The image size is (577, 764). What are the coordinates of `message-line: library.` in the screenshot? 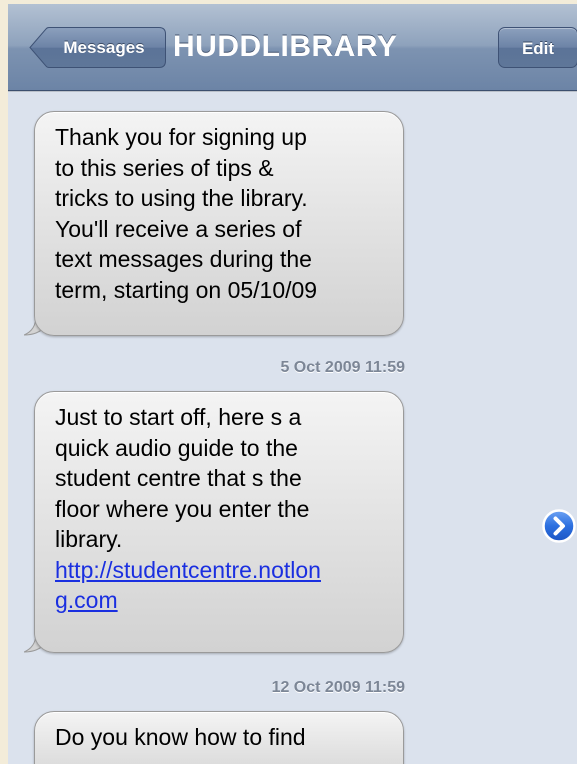 It's located at (89, 539).